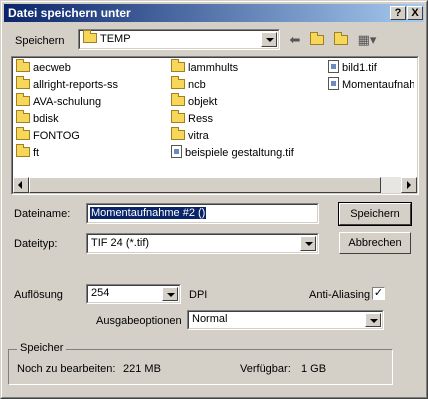 The height and width of the screenshot is (399, 428). What do you see at coordinates (314, 369) in the screenshot?
I see `available-value: 1 GB` at bounding box center [314, 369].